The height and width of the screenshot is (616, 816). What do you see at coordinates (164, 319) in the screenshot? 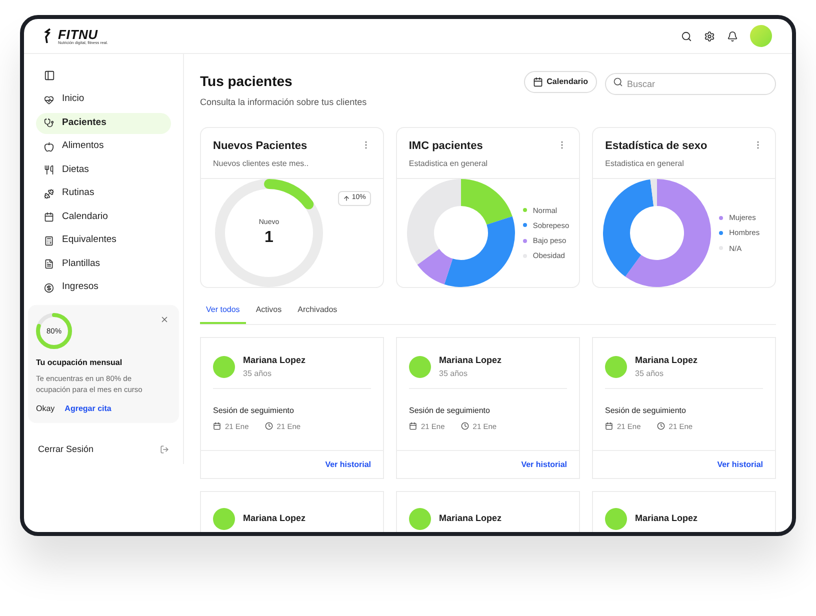
I see `close-icon` at bounding box center [164, 319].